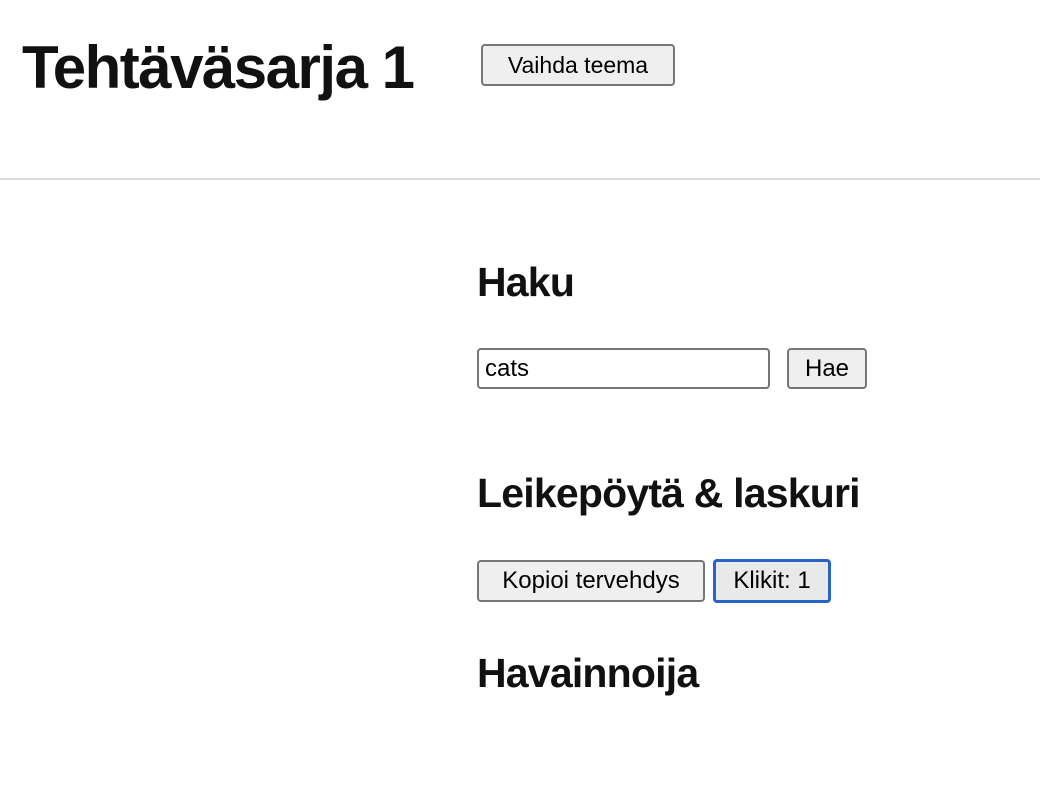 The image size is (1040, 808). I want to click on clipboard-counter-heading: Leikepöytä & laskuri, so click(669, 493).